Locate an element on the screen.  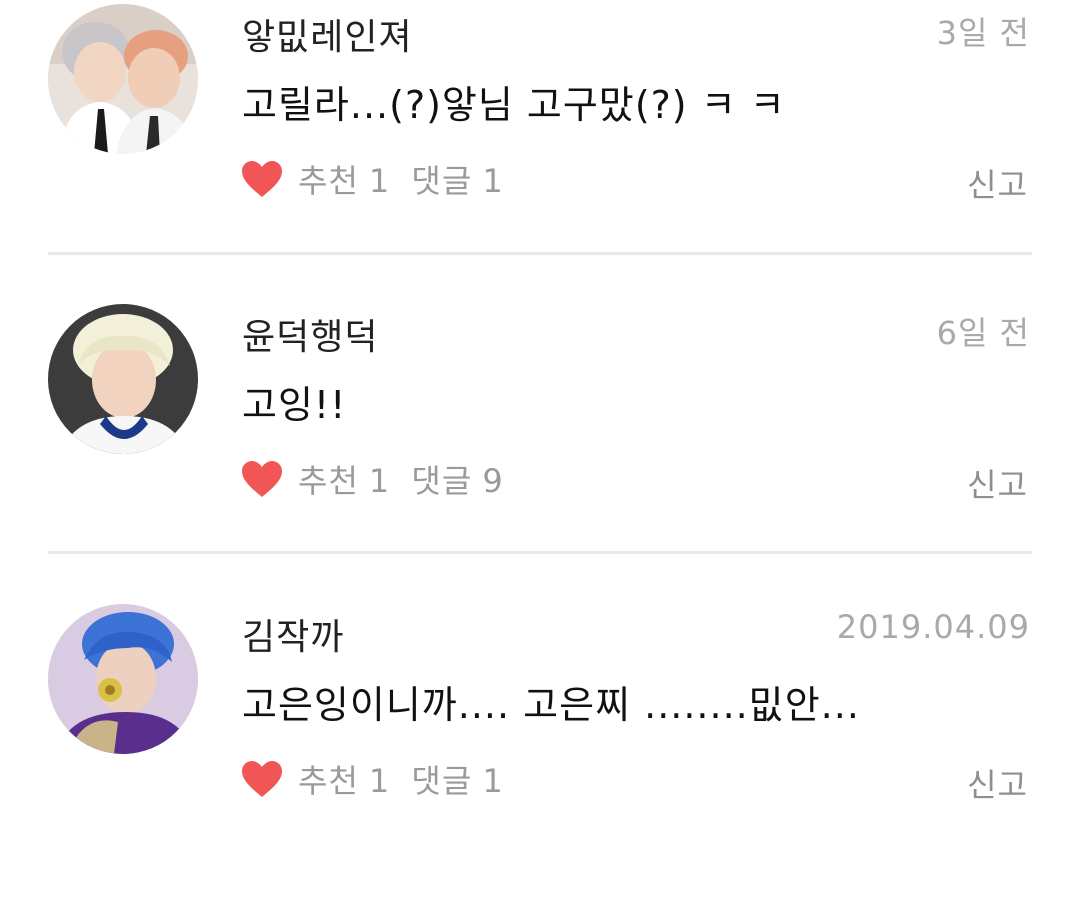
comment-text: 고릴라...(?)앟님 고구맜(?) ㅋ ㅋ is located at coordinates (514, 105).